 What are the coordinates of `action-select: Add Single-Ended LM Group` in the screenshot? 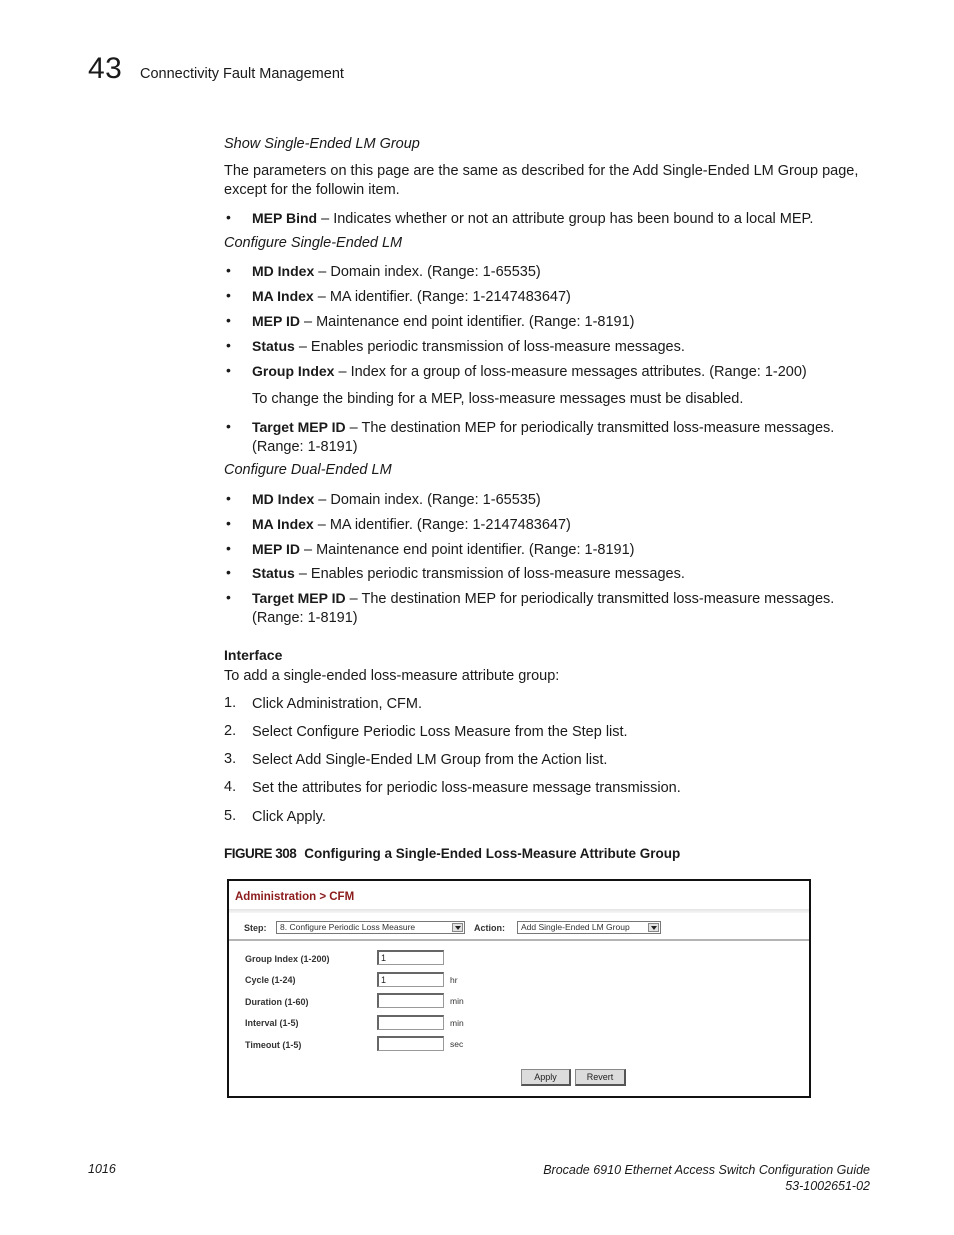 It's located at (589, 927).